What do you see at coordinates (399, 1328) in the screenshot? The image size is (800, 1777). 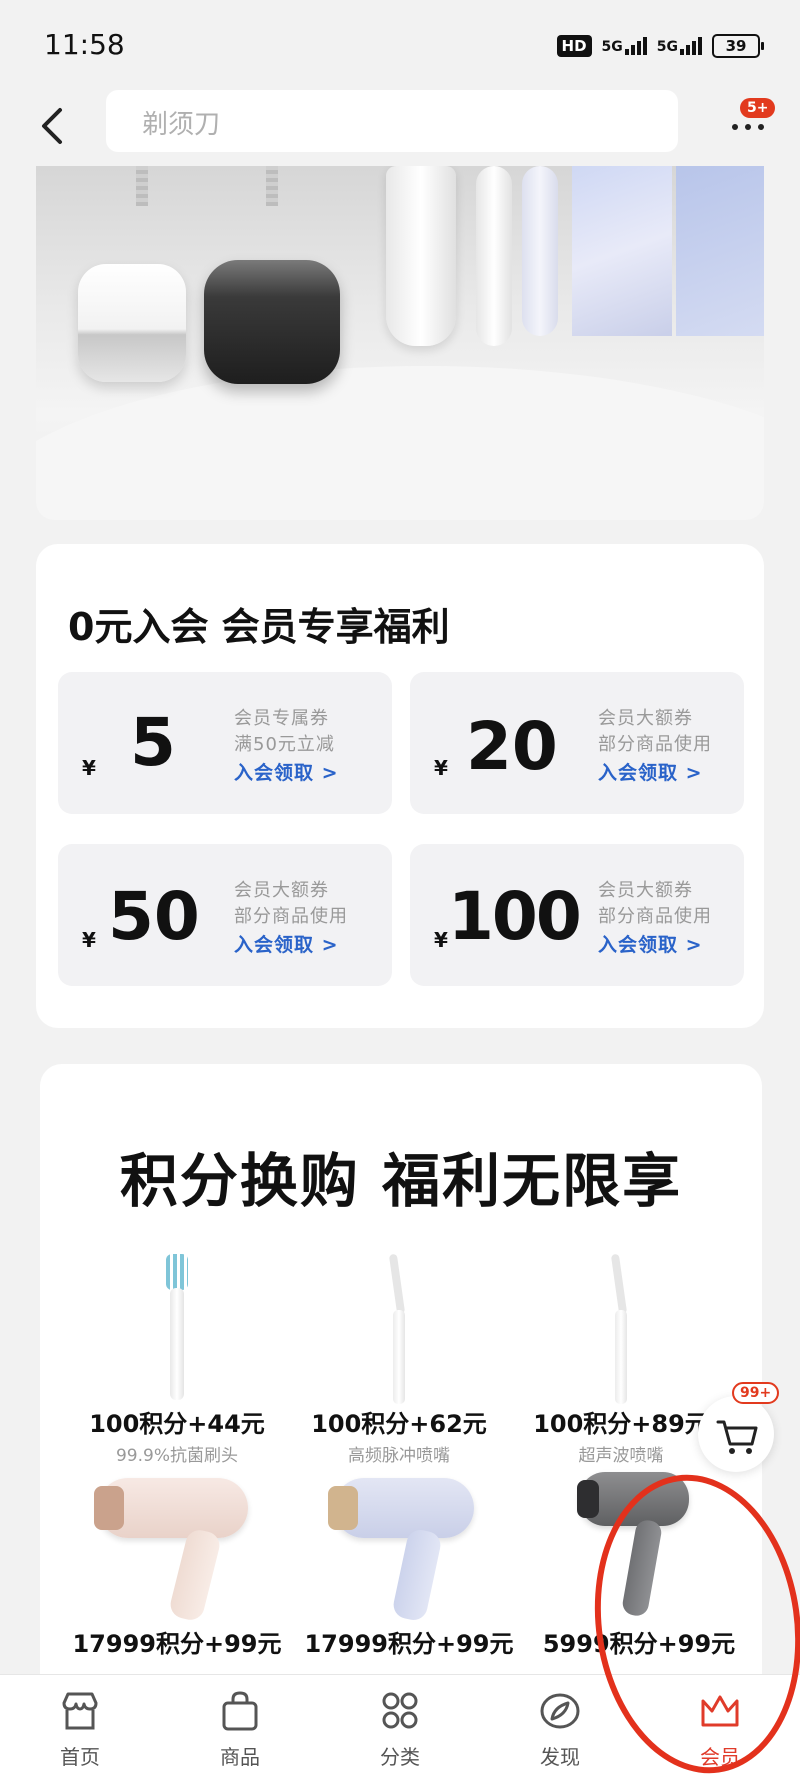 I see `flosser-nozzle-image` at bounding box center [399, 1328].